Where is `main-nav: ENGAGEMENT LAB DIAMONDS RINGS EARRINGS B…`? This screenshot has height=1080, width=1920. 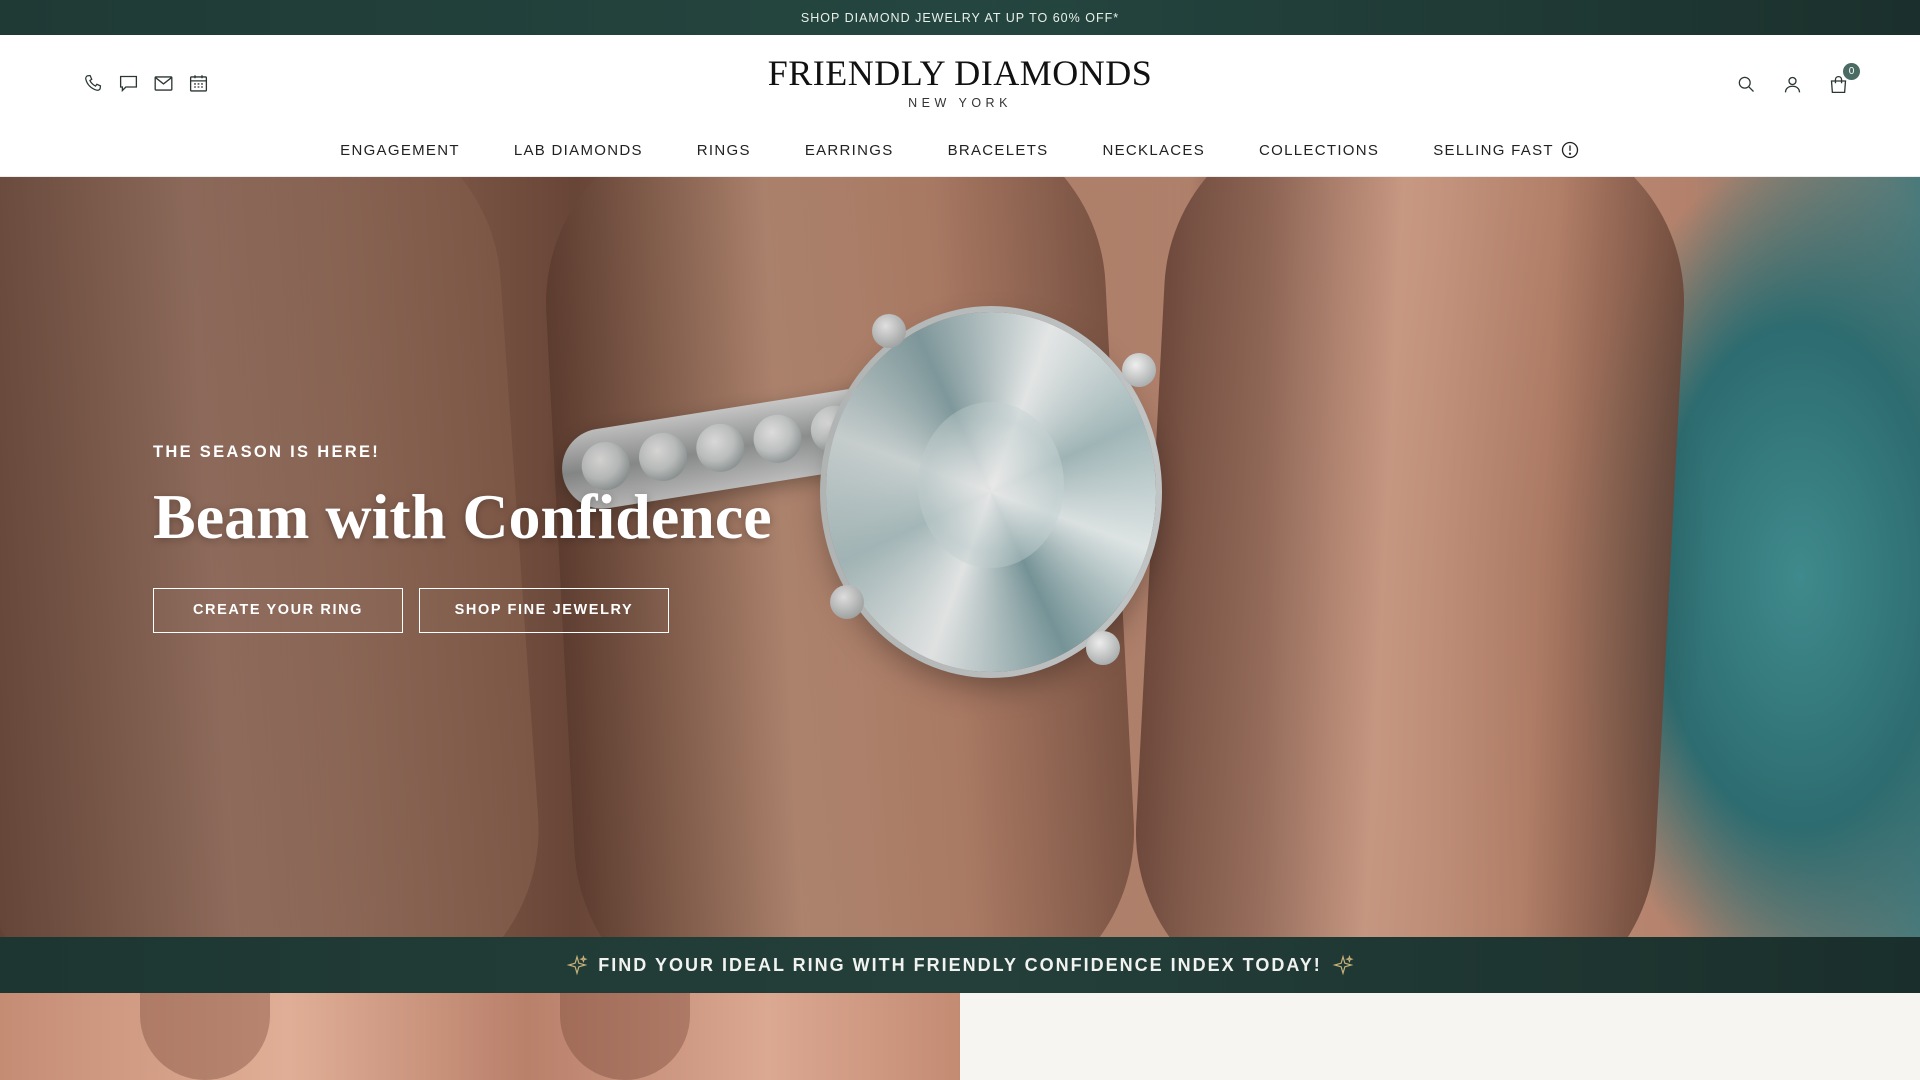 main-nav: ENGAGEMENT LAB DIAMONDS RINGS EARRINGS B… is located at coordinates (960, 150).